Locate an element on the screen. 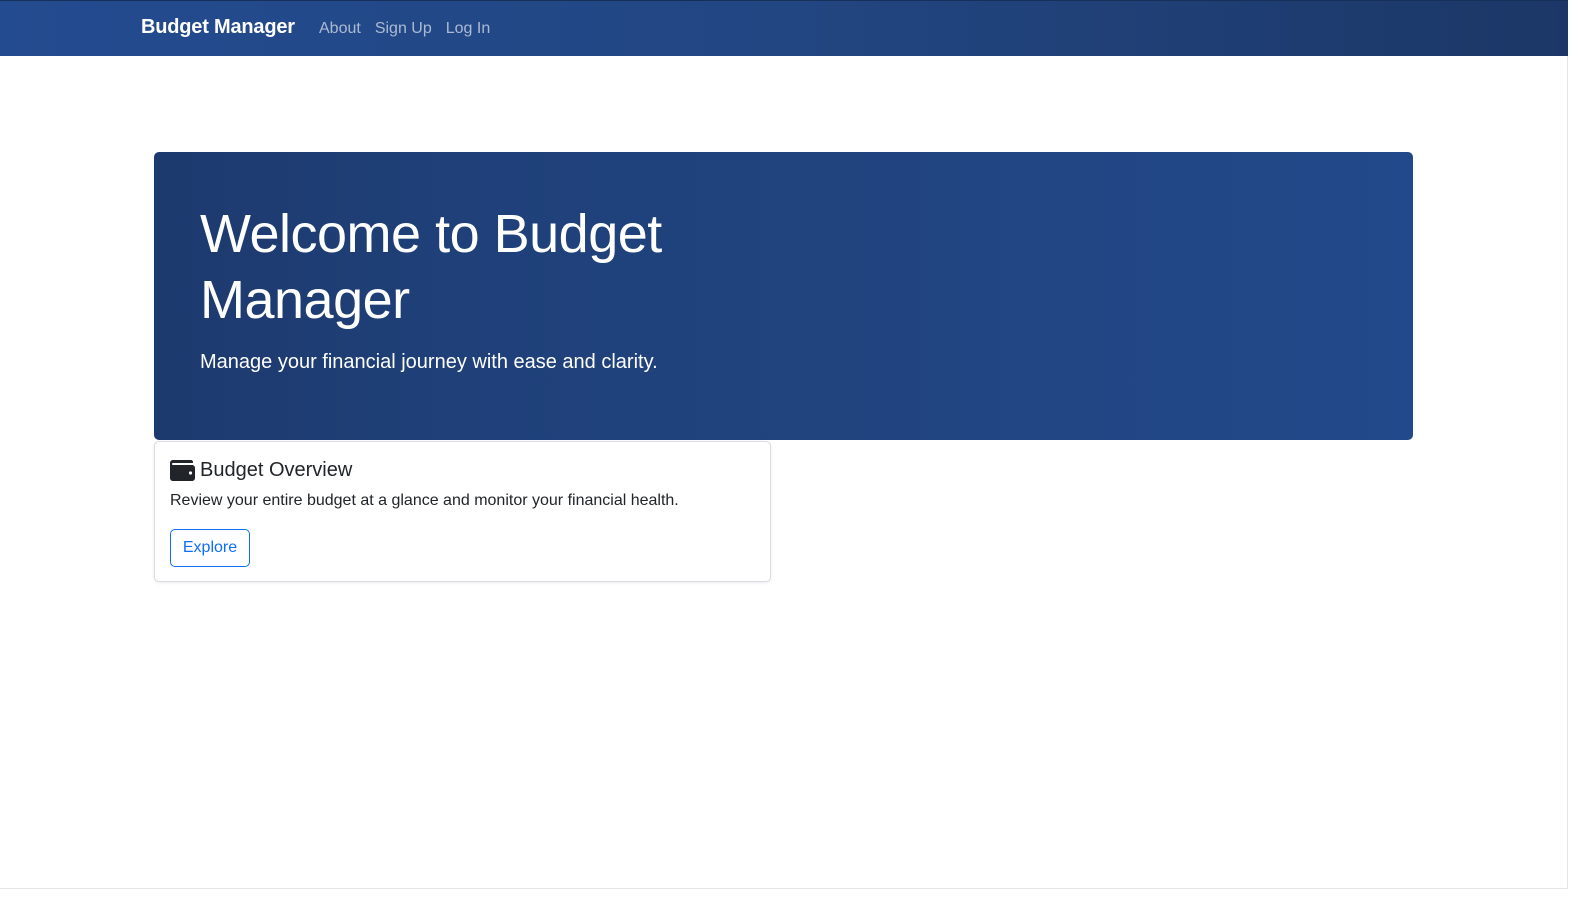 The height and width of the screenshot is (898, 1583). nav-links: About Sign Up Log In is located at coordinates (404, 29).